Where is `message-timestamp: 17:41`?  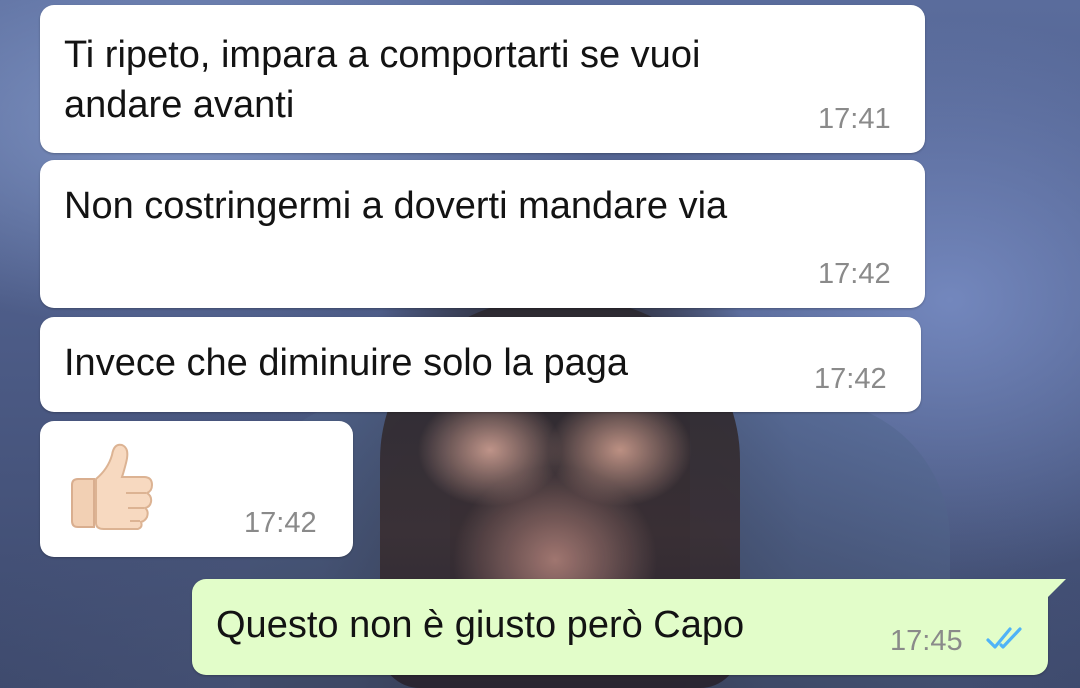 message-timestamp: 17:41 is located at coordinates (854, 119).